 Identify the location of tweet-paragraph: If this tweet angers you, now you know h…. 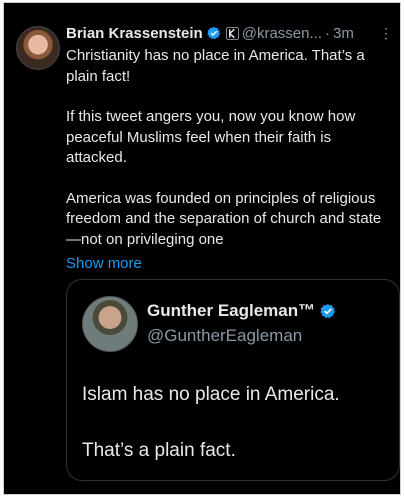
(211, 137).